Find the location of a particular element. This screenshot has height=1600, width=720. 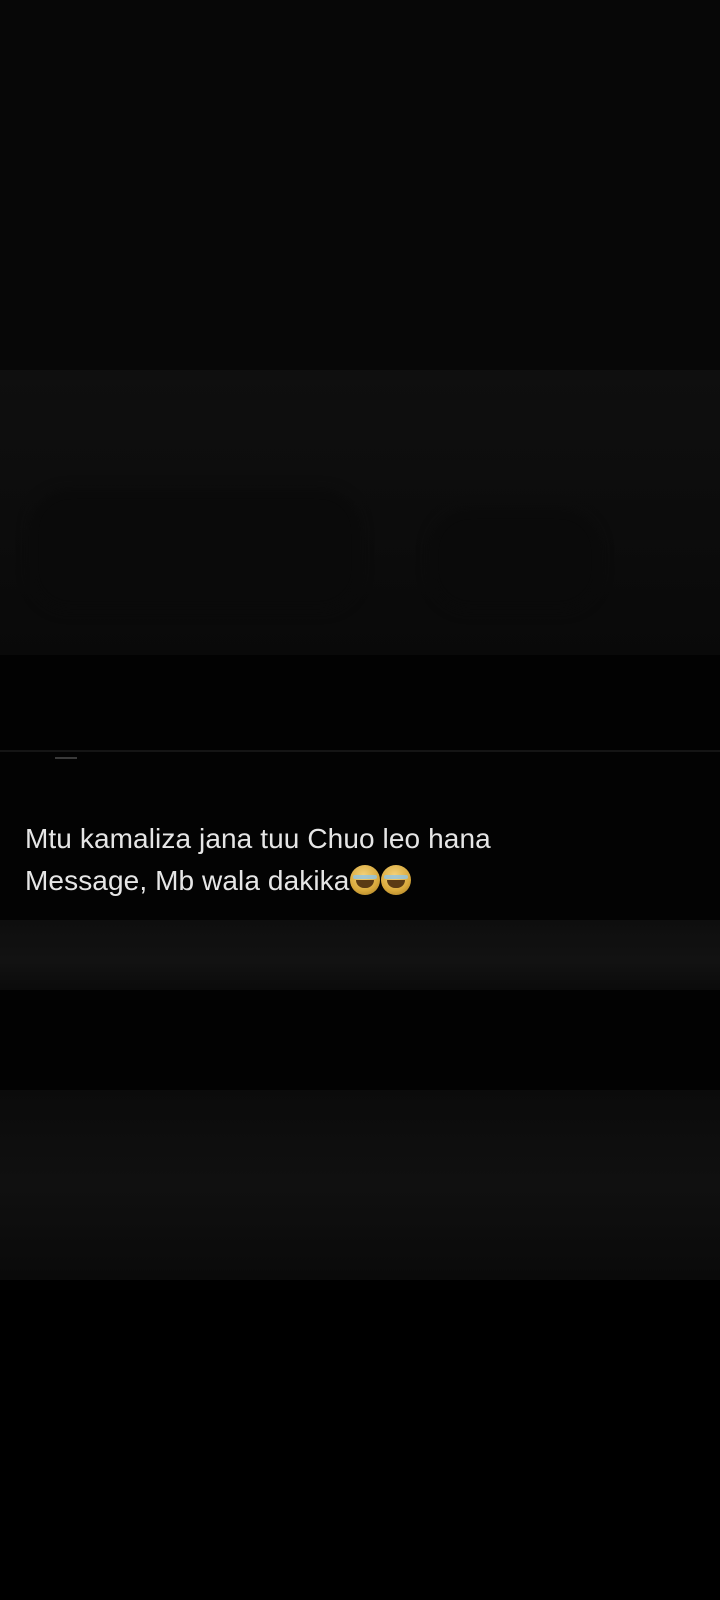

lower-blurred-region is located at coordinates (360, 1185).